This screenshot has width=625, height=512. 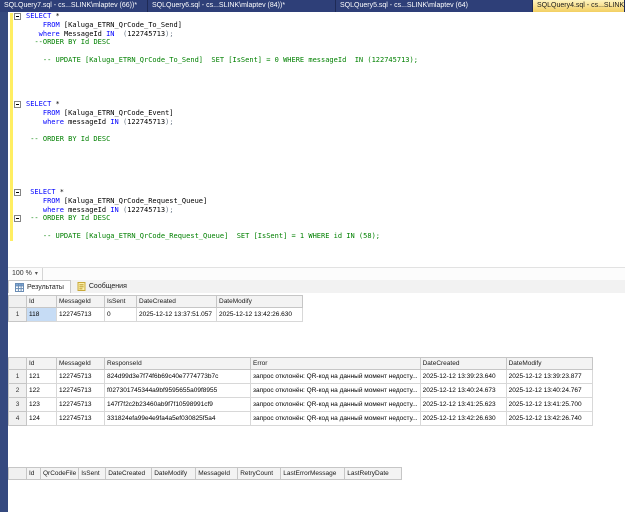 I want to click on document-tab: SQLQuery5.sql - cs...SLINK\mlaptev (64), so click(x=434, y=6).